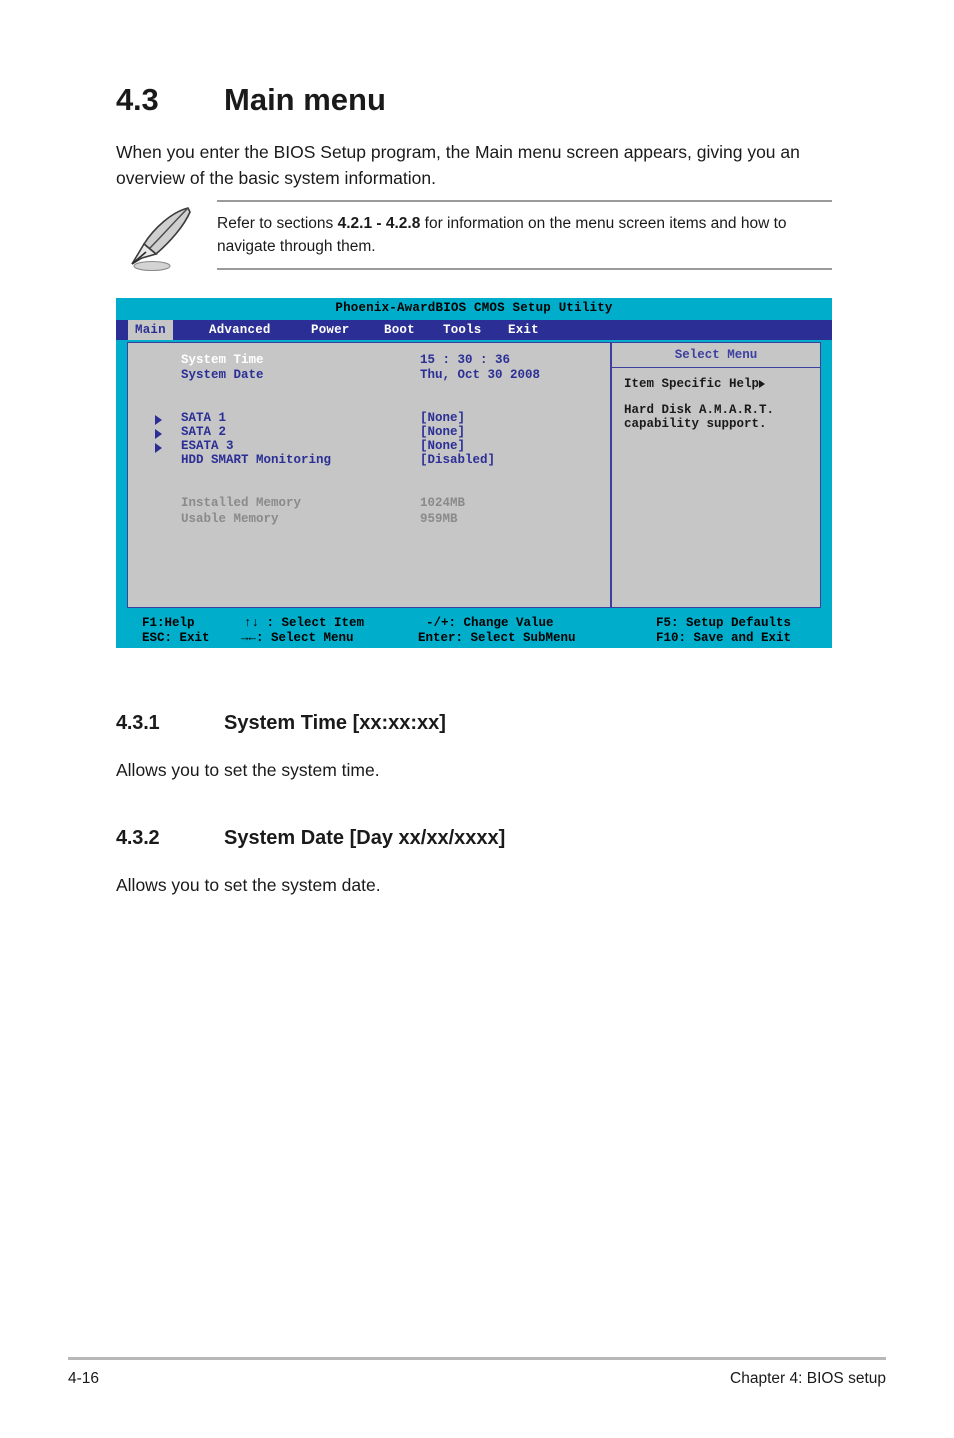 This screenshot has width=954, height=1438. Describe the element at coordinates (524, 269) in the screenshot. I see `note-rule-bottom` at that location.